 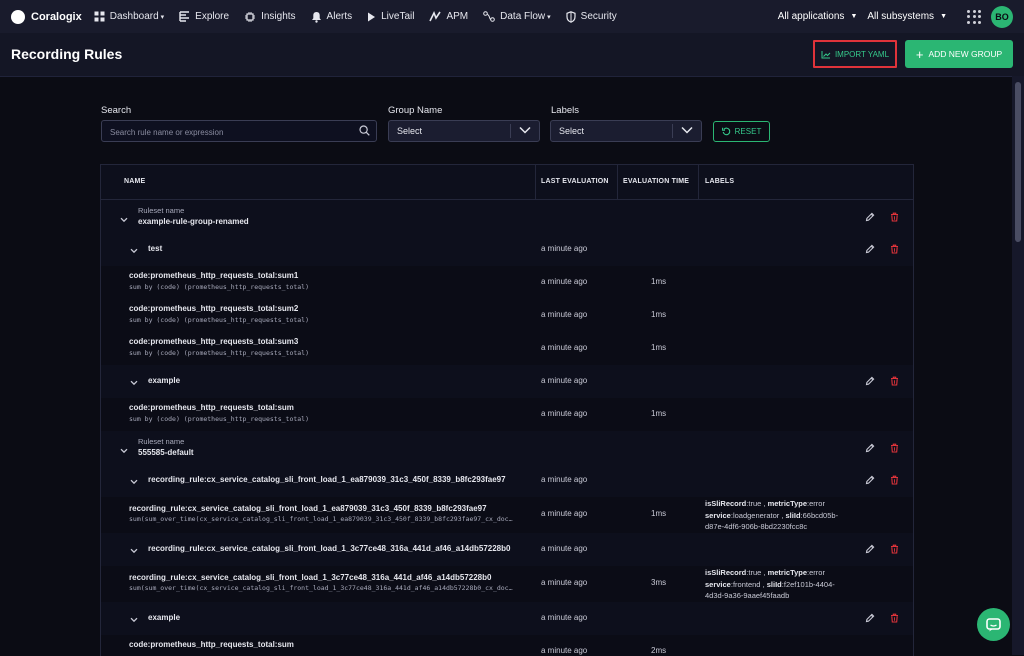 I want to click on nav-item-data-flow: Data Flow ▾, so click(x=517, y=16).